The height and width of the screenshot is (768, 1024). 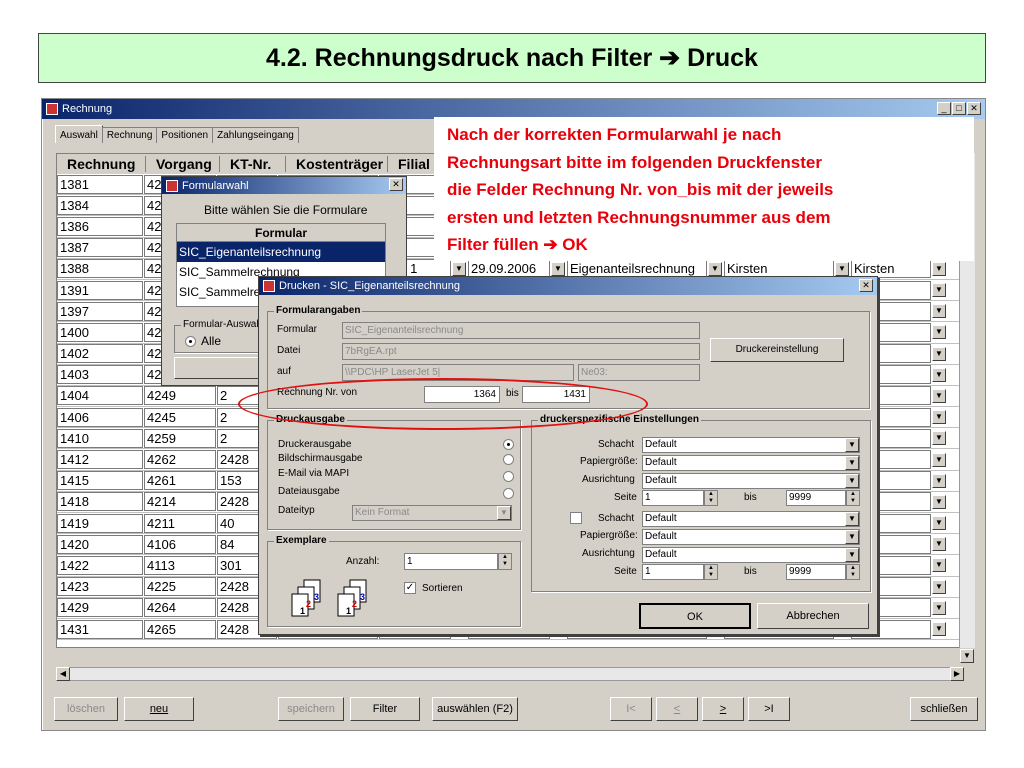 What do you see at coordinates (521, 351) in the screenshot?
I see `datei-field: 7bRgEA.rpt` at bounding box center [521, 351].